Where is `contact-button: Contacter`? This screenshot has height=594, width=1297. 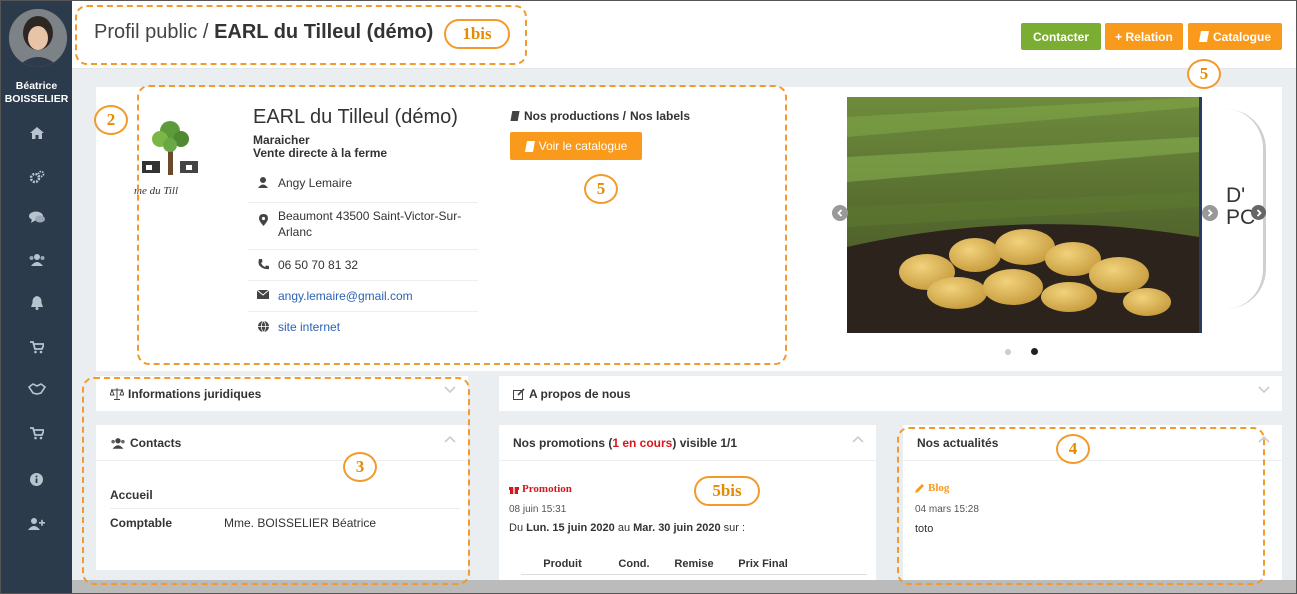 contact-button: Contacter is located at coordinates (1061, 36).